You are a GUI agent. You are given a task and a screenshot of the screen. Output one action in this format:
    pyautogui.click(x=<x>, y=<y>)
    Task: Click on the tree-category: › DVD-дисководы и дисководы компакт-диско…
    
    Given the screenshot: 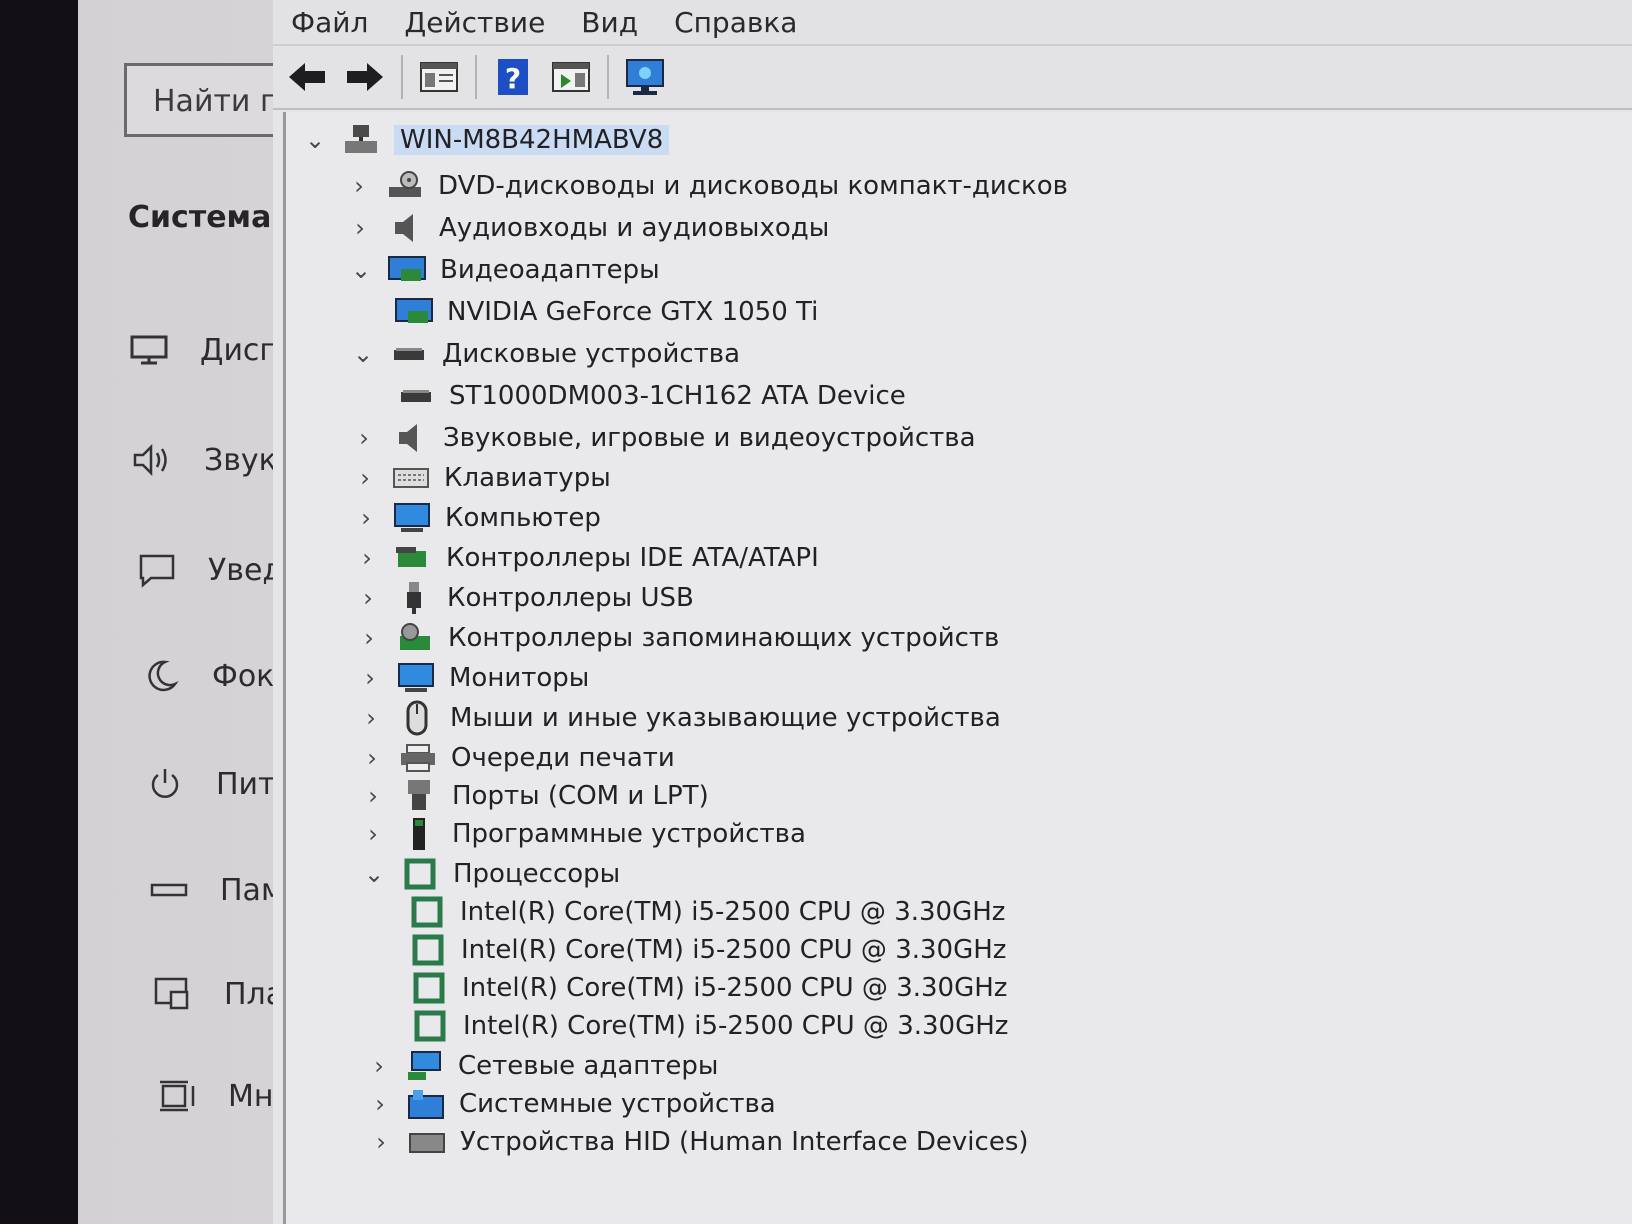 What is the action you would take?
    pyautogui.click(x=706, y=186)
    